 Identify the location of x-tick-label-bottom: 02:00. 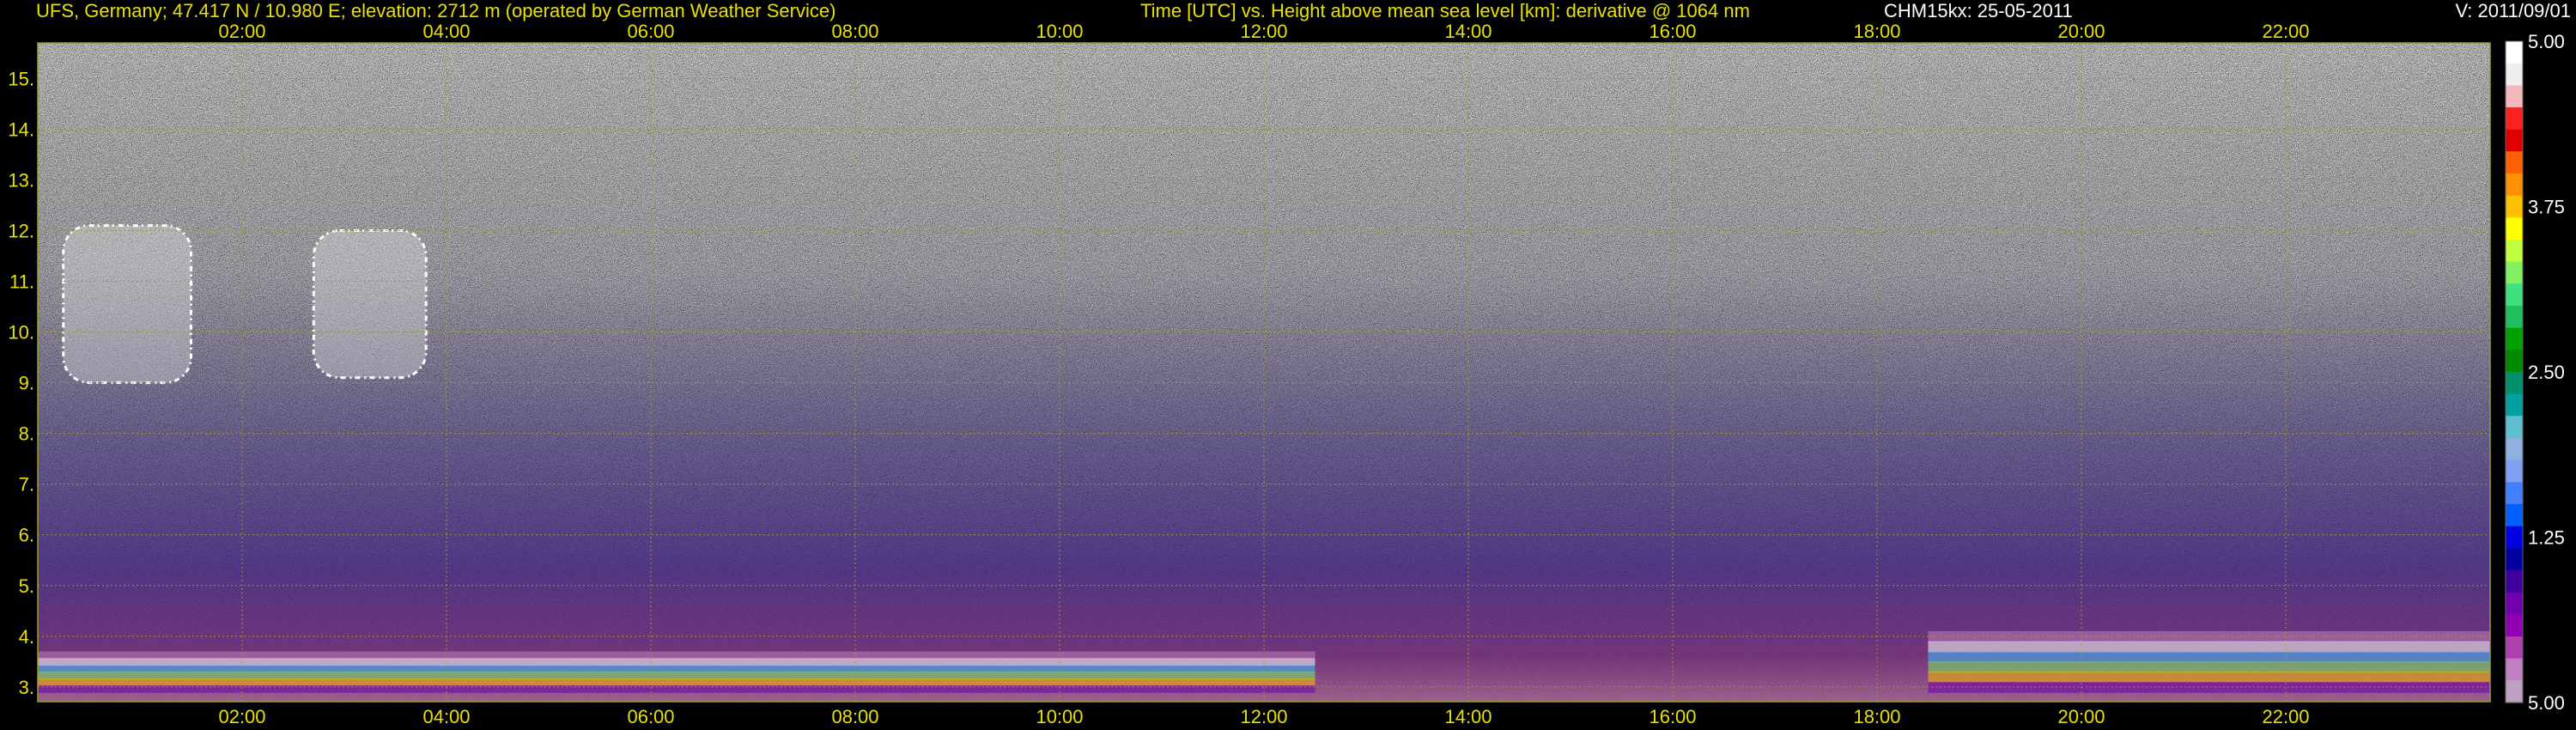
(241, 716).